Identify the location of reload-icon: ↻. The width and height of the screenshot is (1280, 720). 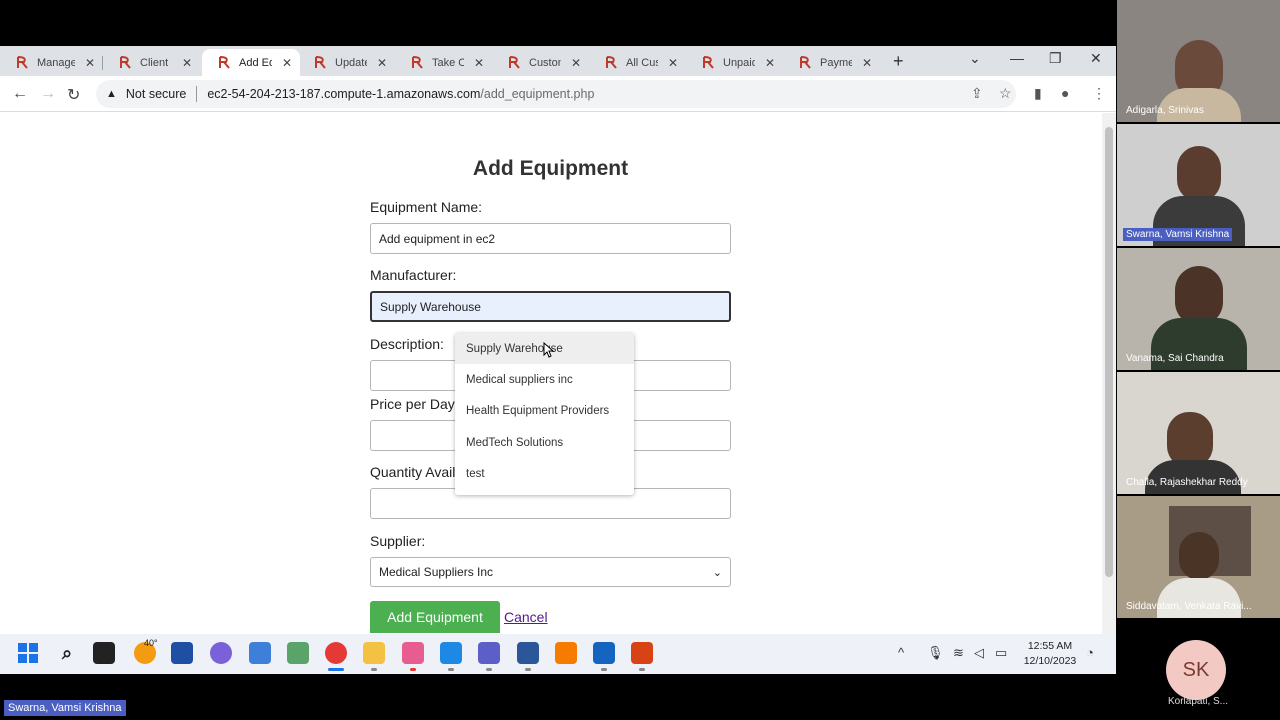
(73, 95).